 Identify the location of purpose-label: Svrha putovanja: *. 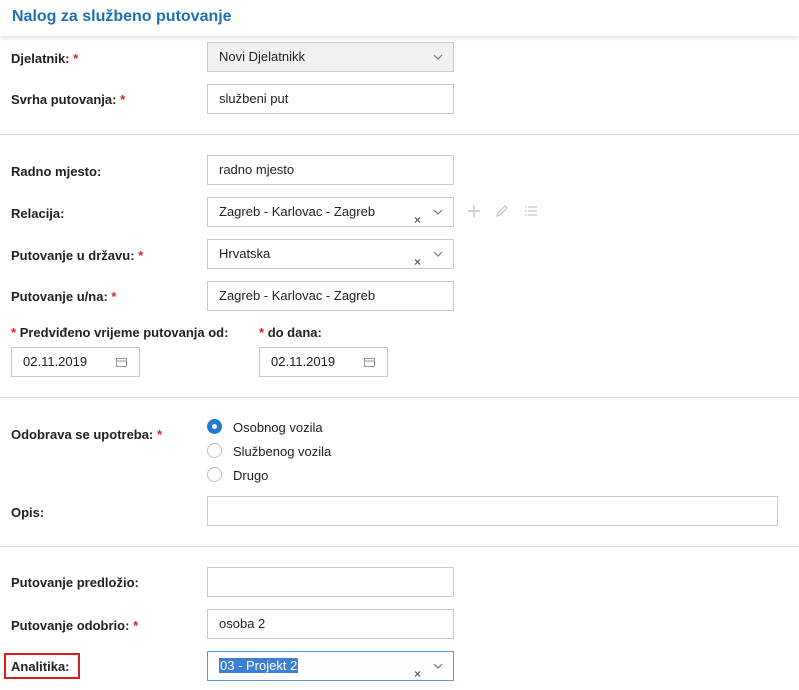
(68, 99).